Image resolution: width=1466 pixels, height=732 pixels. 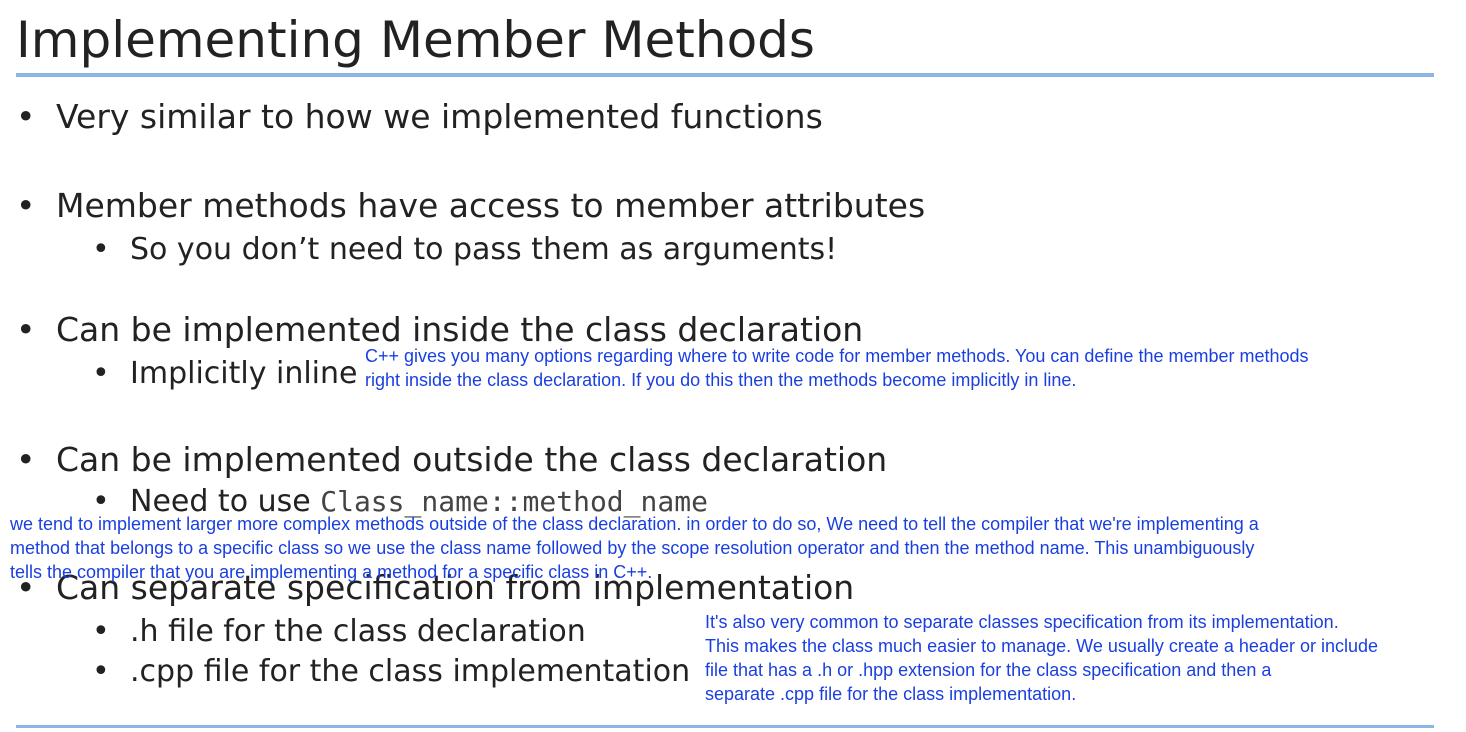 I want to click on bullet-text: .h file for the class declaration, so click(x=358, y=631).